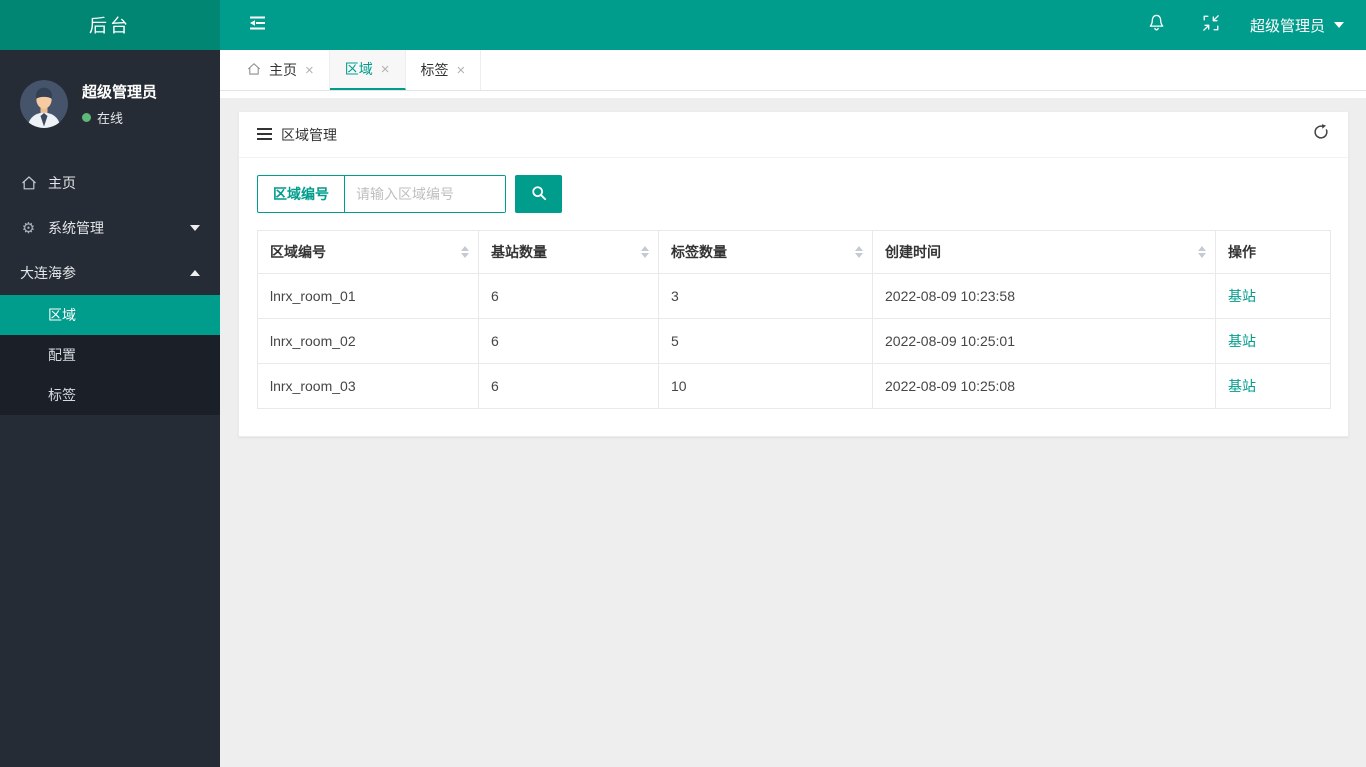  I want to click on table-row: lnrx_room_02 6 5 2022-08-09 10:25:01 基站, so click(794, 341).